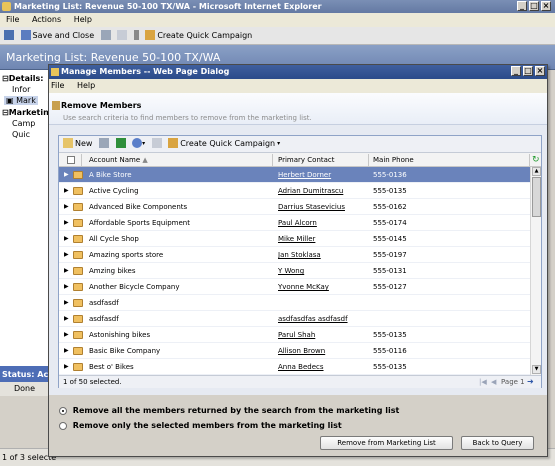  Describe the element at coordinates (322, 175) in the screenshot. I see `primary-contact-link: Herbert Dorner` at that location.